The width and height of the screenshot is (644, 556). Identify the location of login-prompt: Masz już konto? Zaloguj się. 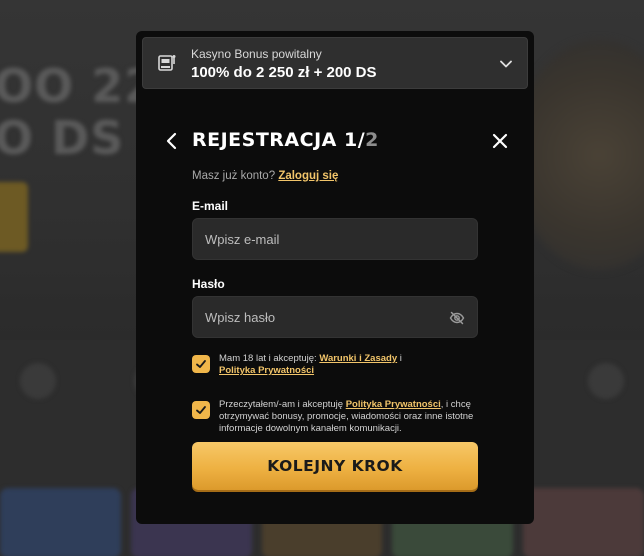
(265, 176).